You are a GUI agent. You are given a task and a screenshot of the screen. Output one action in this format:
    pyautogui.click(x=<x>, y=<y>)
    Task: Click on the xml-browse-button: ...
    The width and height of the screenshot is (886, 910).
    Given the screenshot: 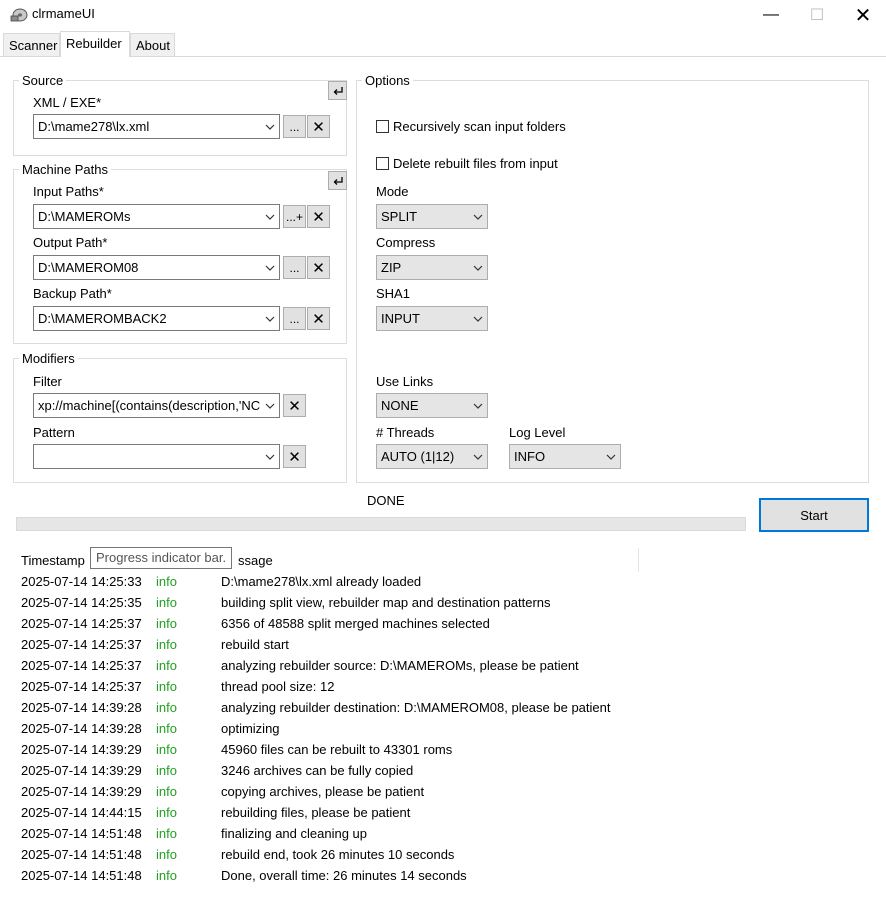 What is the action you would take?
    pyautogui.click(x=294, y=126)
    